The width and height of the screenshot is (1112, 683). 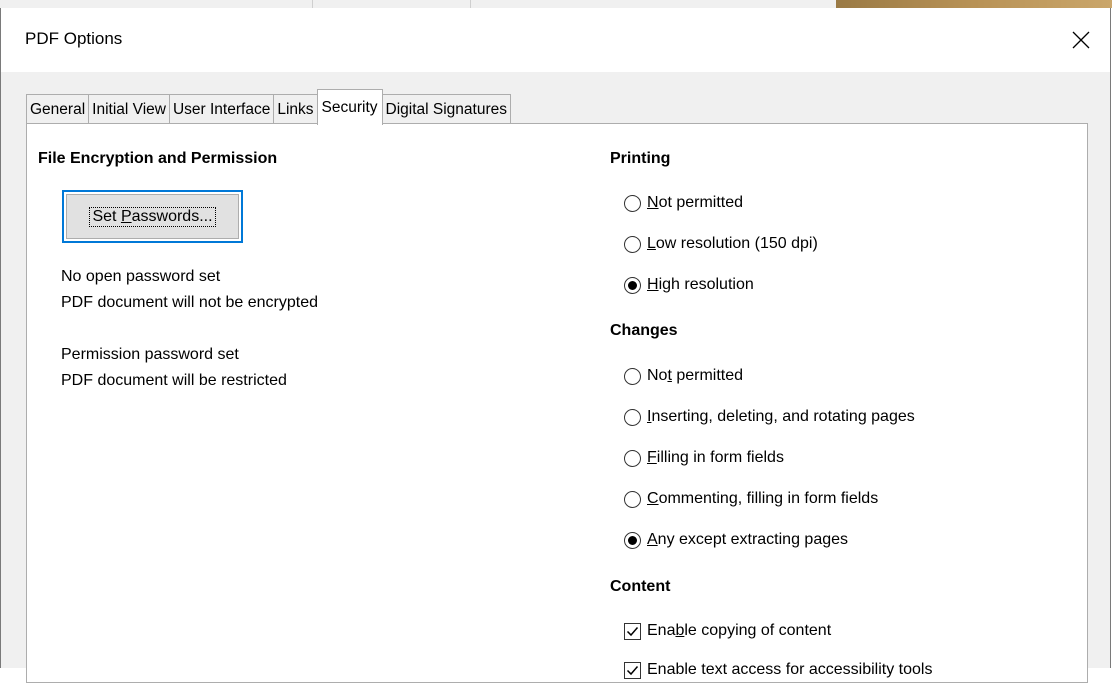 What do you see at coordinates (74, 38) in the screenshot?
I see `dialog-title: PDF Options` at bounding box center [74, 38].